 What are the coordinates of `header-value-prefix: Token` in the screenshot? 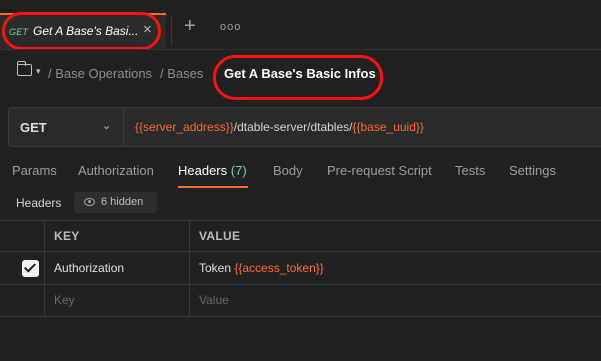 It's located at (217, 268).